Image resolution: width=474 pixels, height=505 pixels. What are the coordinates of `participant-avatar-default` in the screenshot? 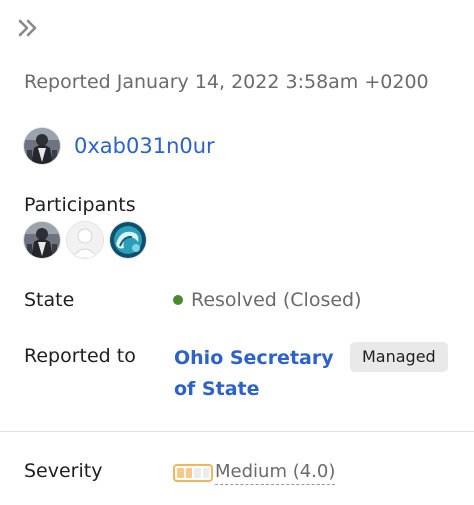 It's located at (85, 240).